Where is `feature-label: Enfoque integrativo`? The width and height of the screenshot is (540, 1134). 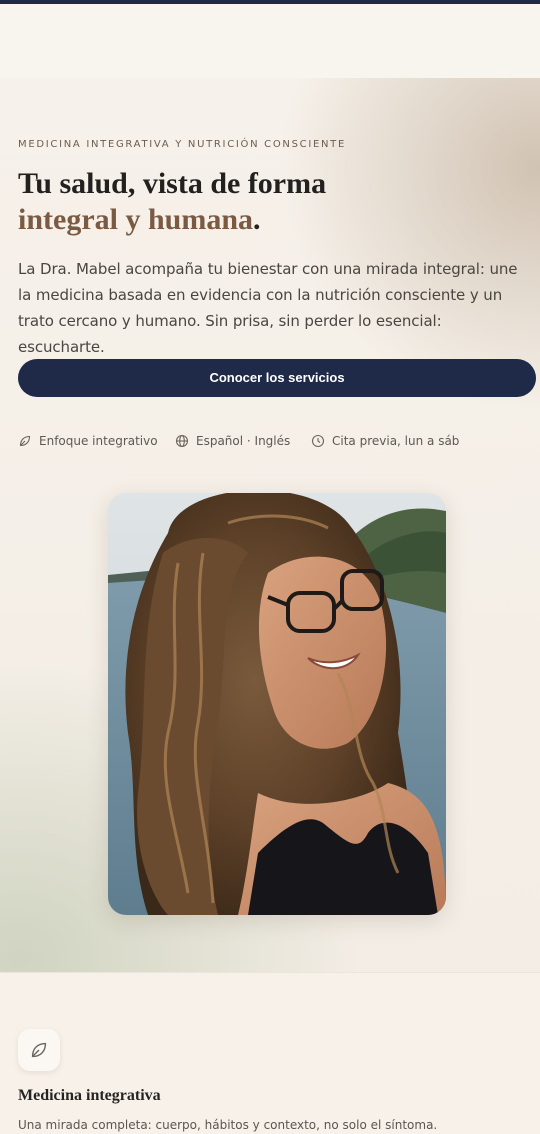 feature-label: Enfoque integrativo is located at coordinates (98, 441).